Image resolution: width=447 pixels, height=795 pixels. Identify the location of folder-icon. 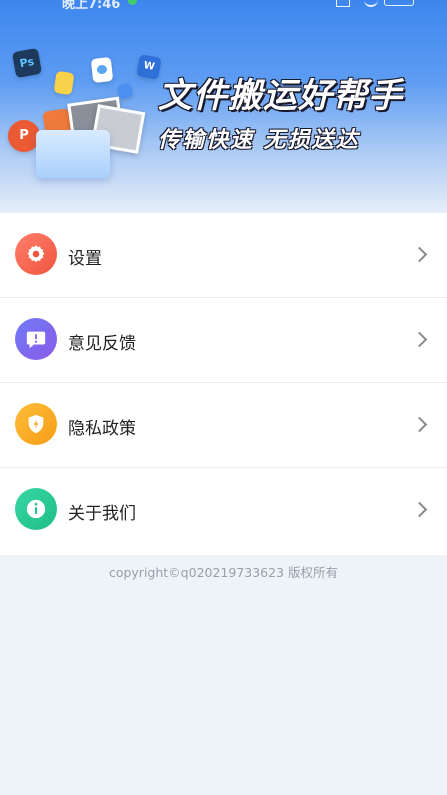
(73, 154).